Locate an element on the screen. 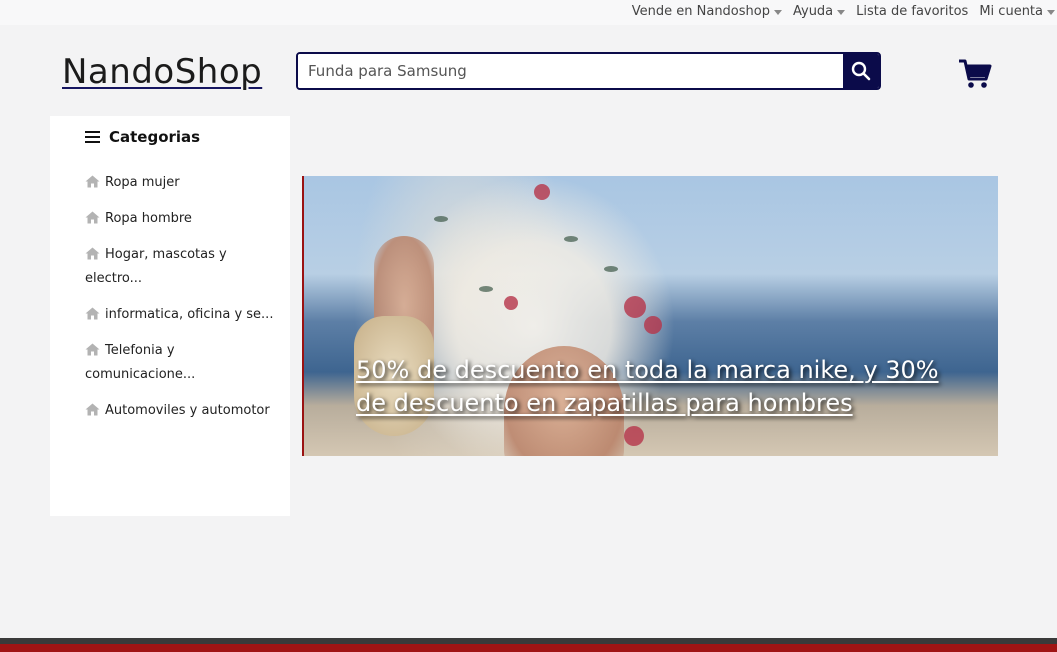 The image size is (1057, 652). topnav-help-link: Ayuda is located at coordinates (819, 11).